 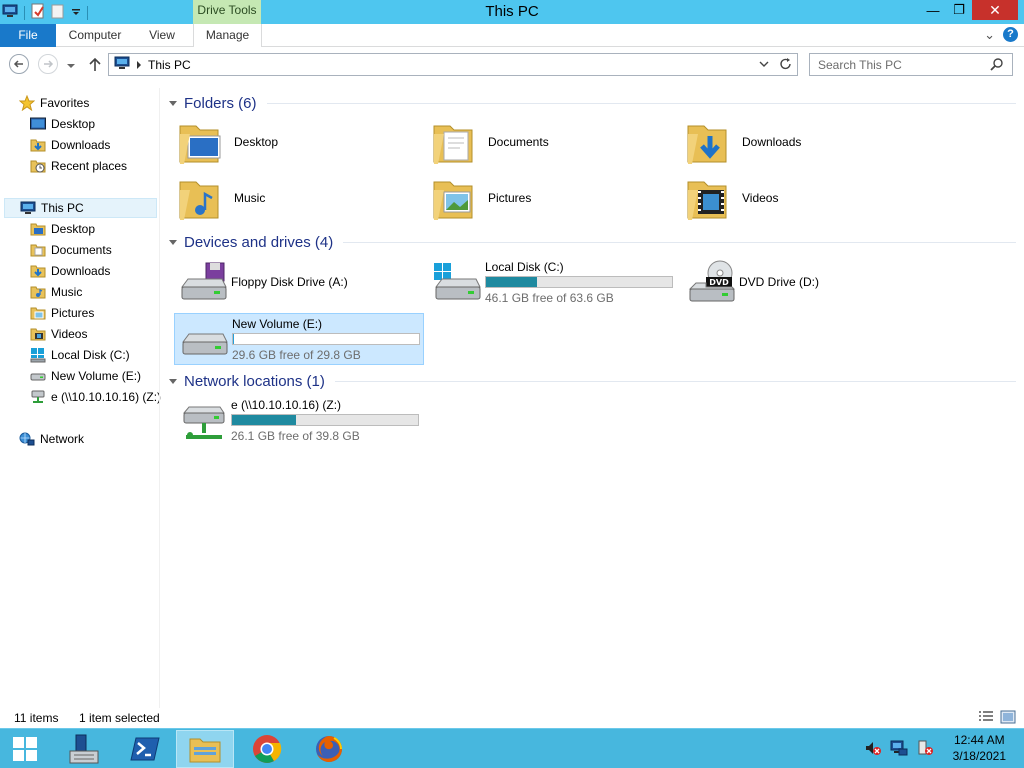 What do you see at coordinates (71, 66) in the screenshot?
I see `recent-locations-icon` at bounding box center [71, 66].